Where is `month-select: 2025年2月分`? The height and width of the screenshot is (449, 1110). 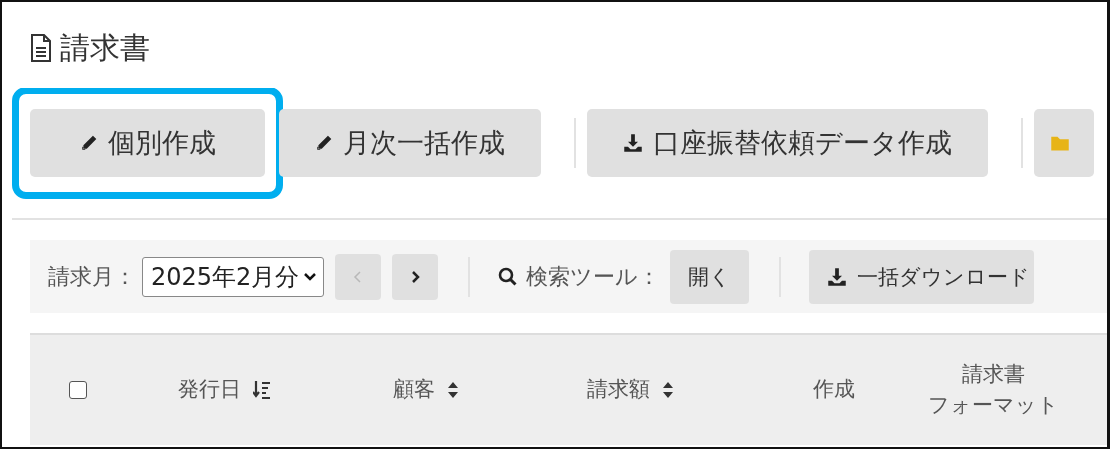
month-select: 2025年2月分 is located at coordinates (233, 276).